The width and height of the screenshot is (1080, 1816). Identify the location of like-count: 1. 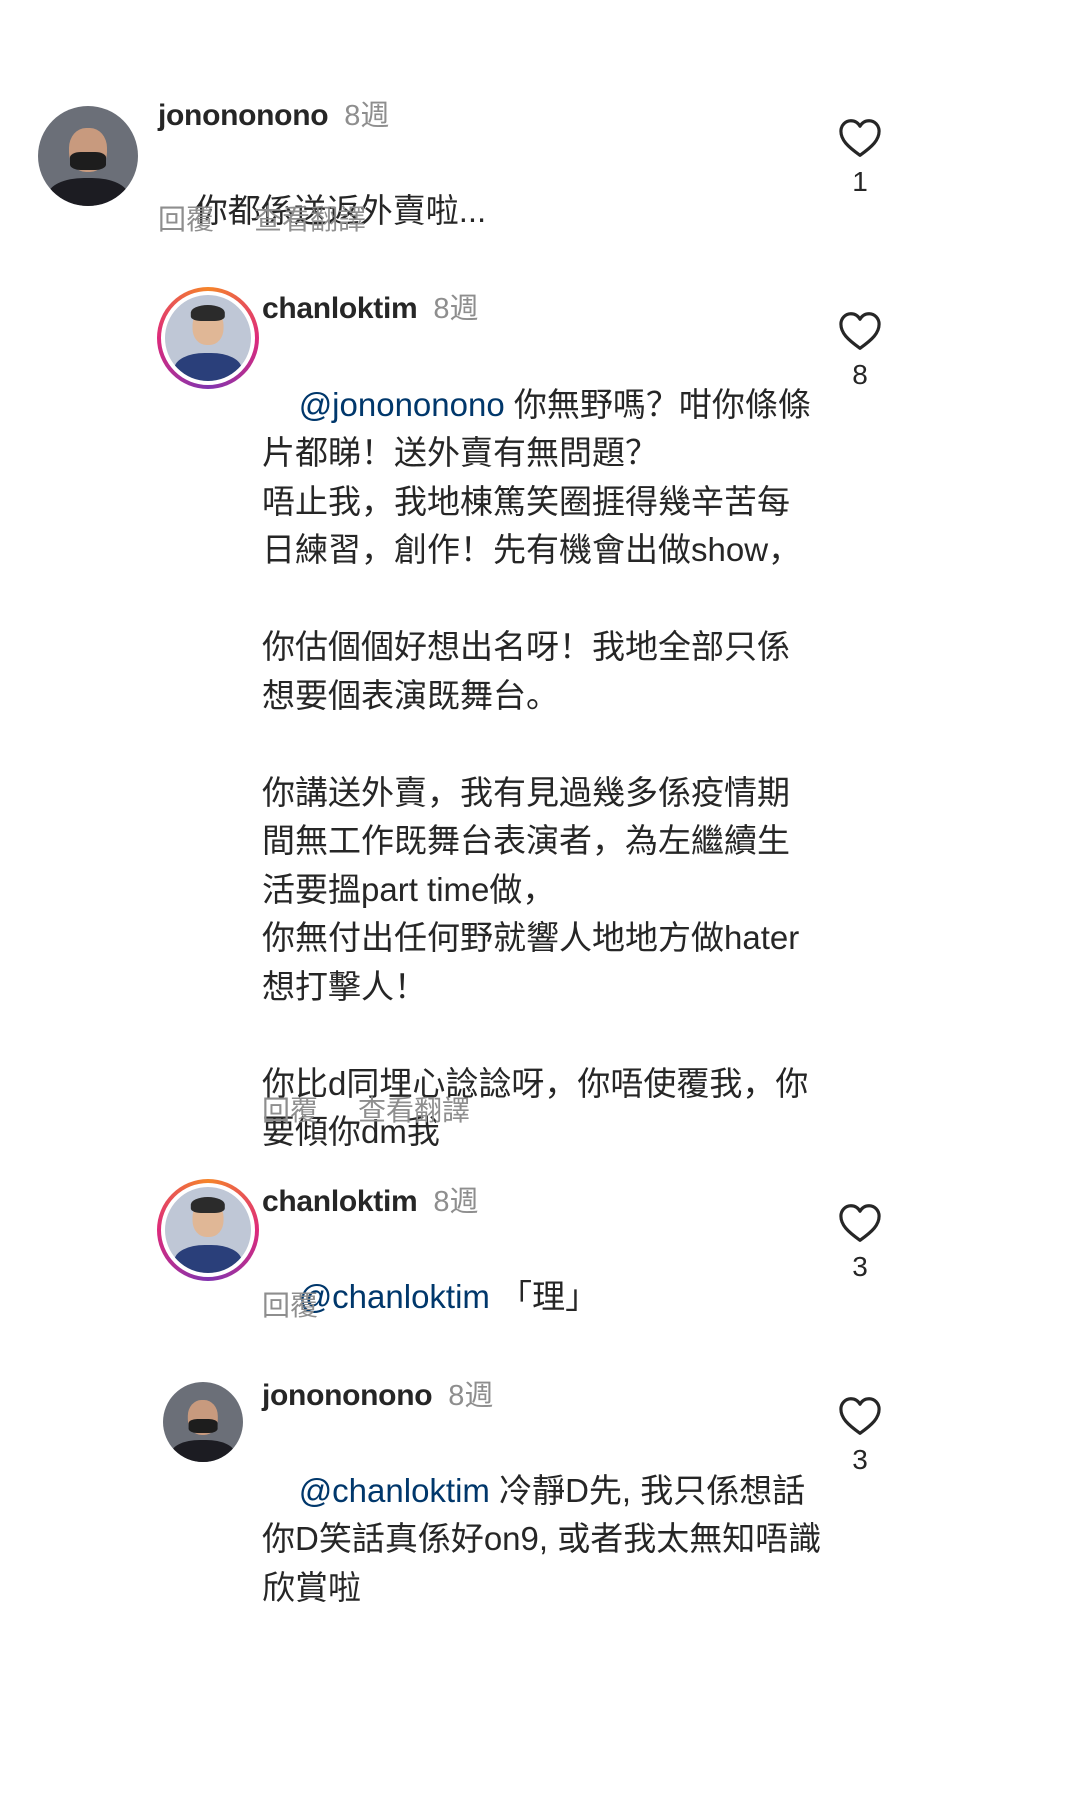
(860, 181).